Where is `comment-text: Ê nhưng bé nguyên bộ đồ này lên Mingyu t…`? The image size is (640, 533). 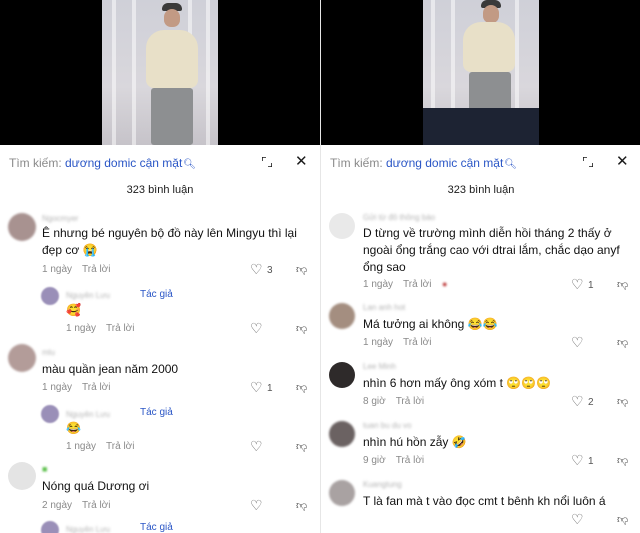
comment-text: Ê nhưng bé nguyên bộ đồ này lên Mingyu t… is located at coordinates (169, 233).